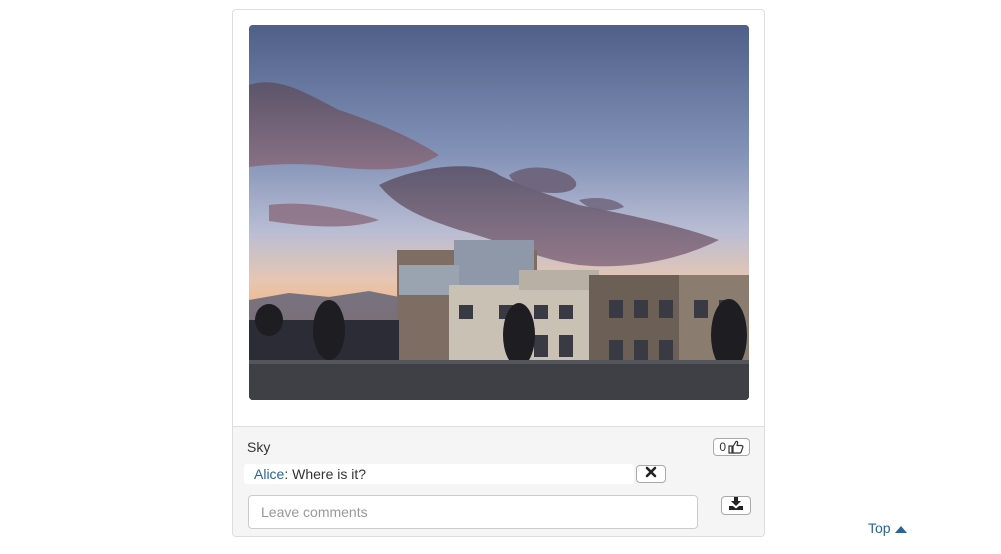 This screenshot has width=1001, height=554. Describe the element at coordinates (736, 447) in the screenshot. I see `thumbs-up-icon` at that location.